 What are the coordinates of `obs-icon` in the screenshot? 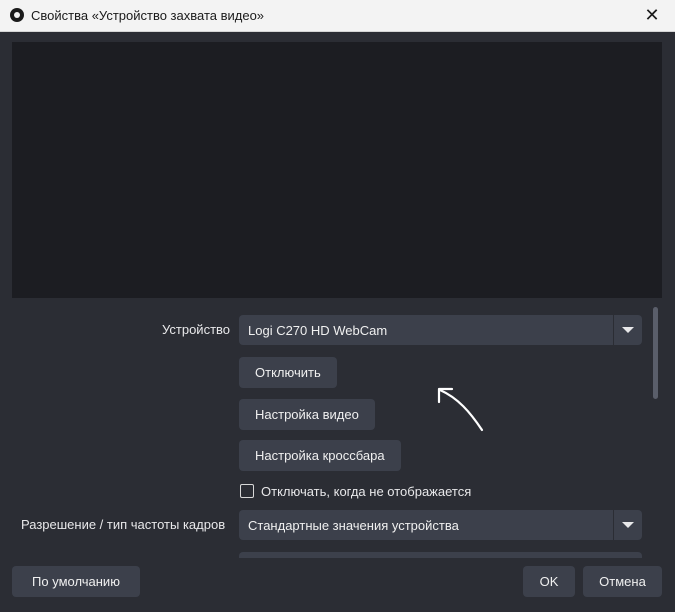 It's located at (17, 15).